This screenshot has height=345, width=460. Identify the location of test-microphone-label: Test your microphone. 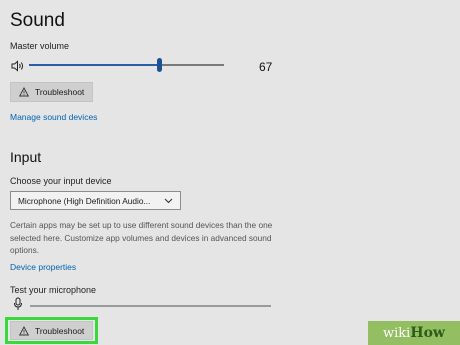
(53, 290).